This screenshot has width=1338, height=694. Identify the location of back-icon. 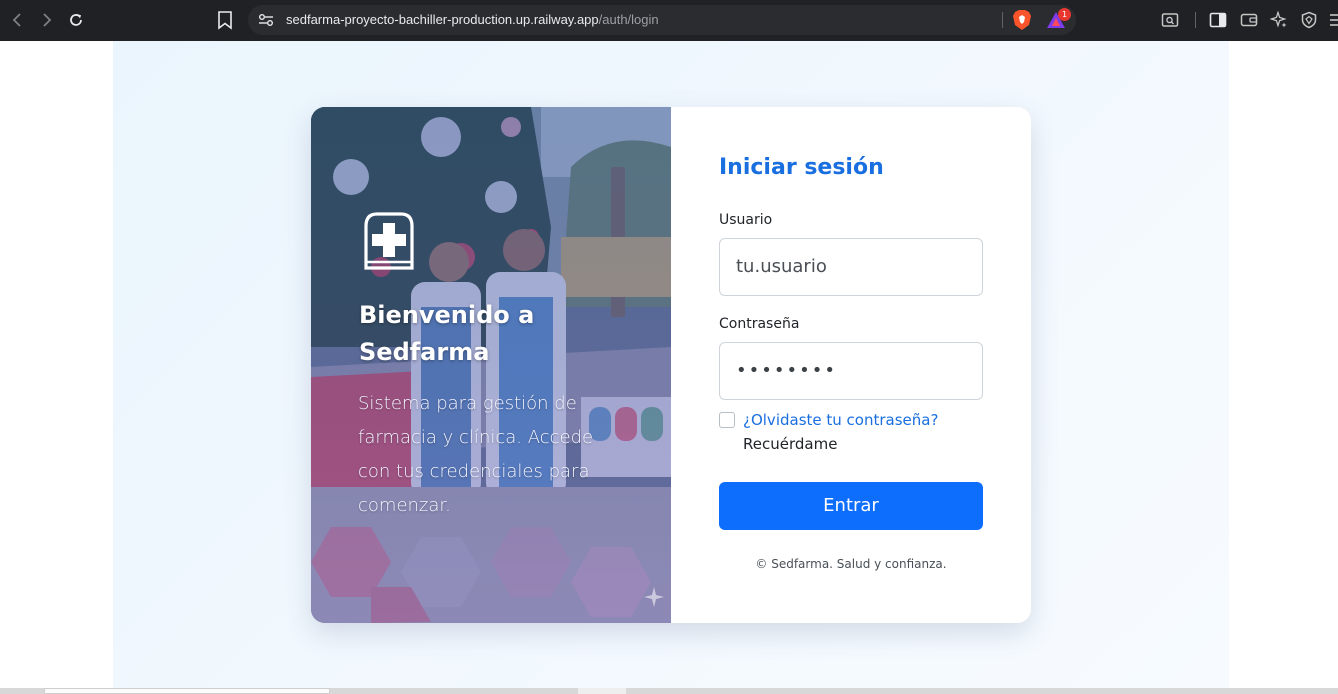
(18, 20).